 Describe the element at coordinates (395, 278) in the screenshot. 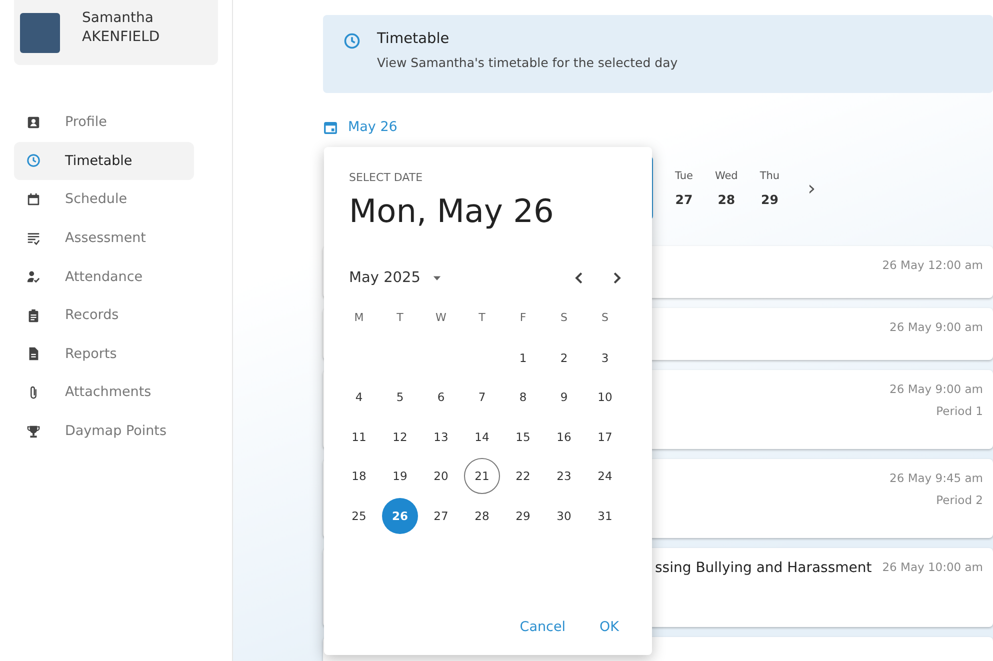

I see `month-dropdown: May 2025` at that location.